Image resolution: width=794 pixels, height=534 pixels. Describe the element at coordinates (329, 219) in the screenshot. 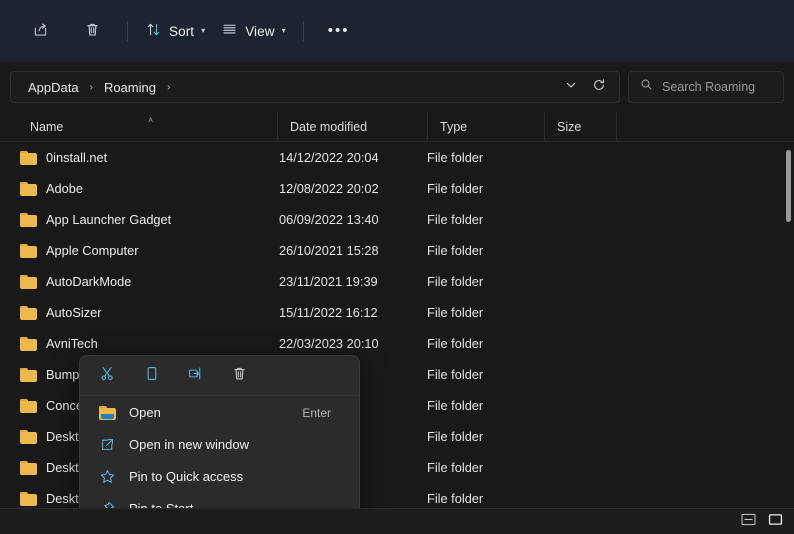

I see `file-date-cell: 06/09/2022 13:40` at that location.